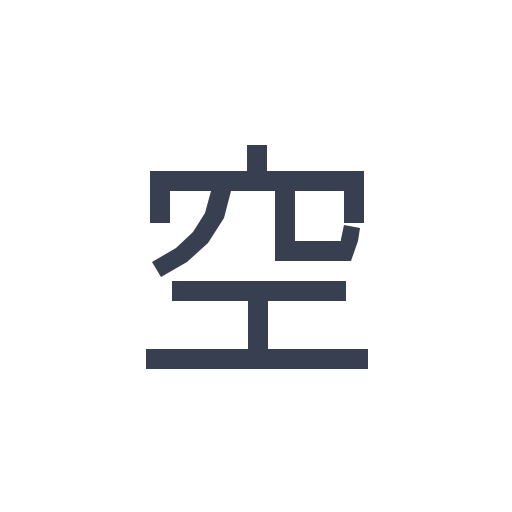 The width and height of the screenshot is (512, 512). Describe the element at coordinates (257, 359) in the screenshot. I see `glyph-work-bottom` at that location.